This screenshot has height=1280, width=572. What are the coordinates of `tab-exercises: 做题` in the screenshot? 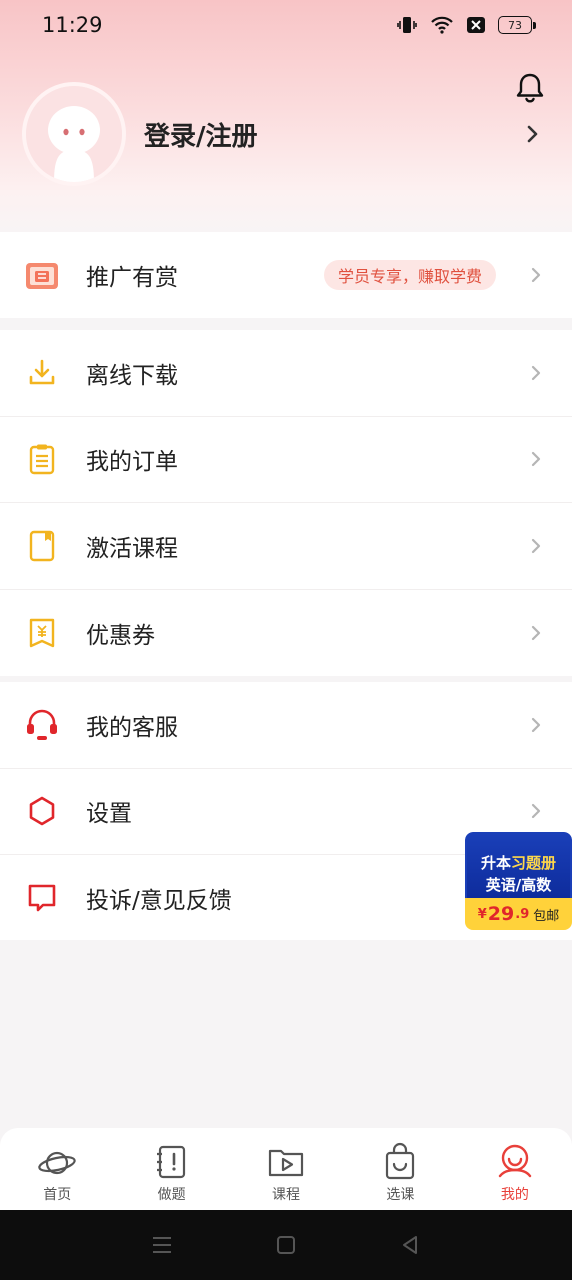 It's located at (171, 1169).